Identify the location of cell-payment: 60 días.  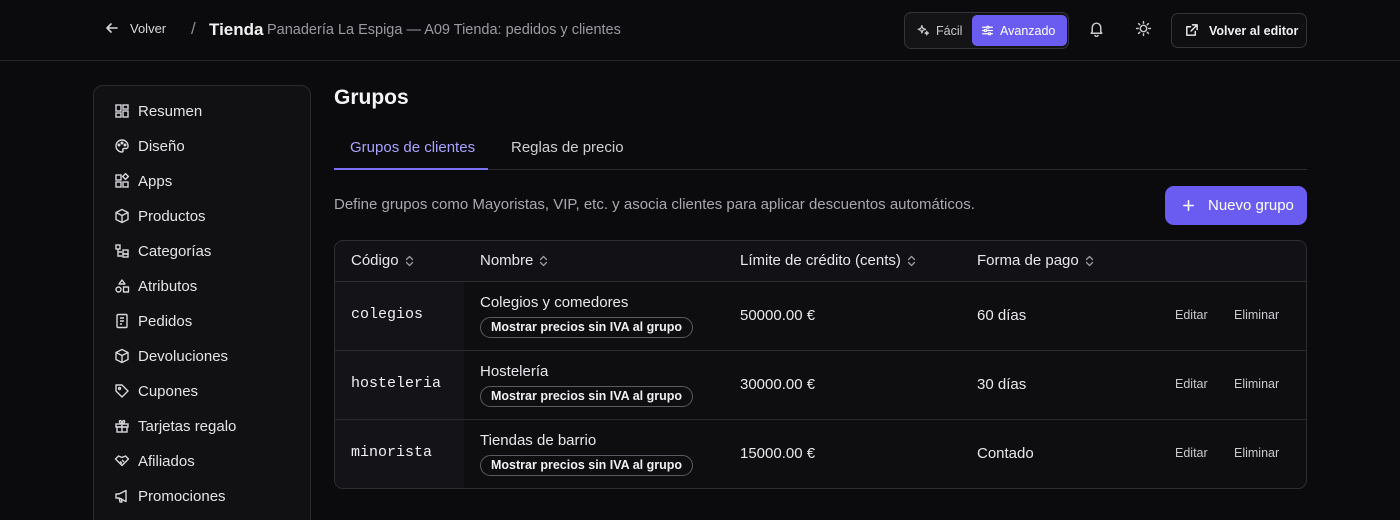
(1002, 315).